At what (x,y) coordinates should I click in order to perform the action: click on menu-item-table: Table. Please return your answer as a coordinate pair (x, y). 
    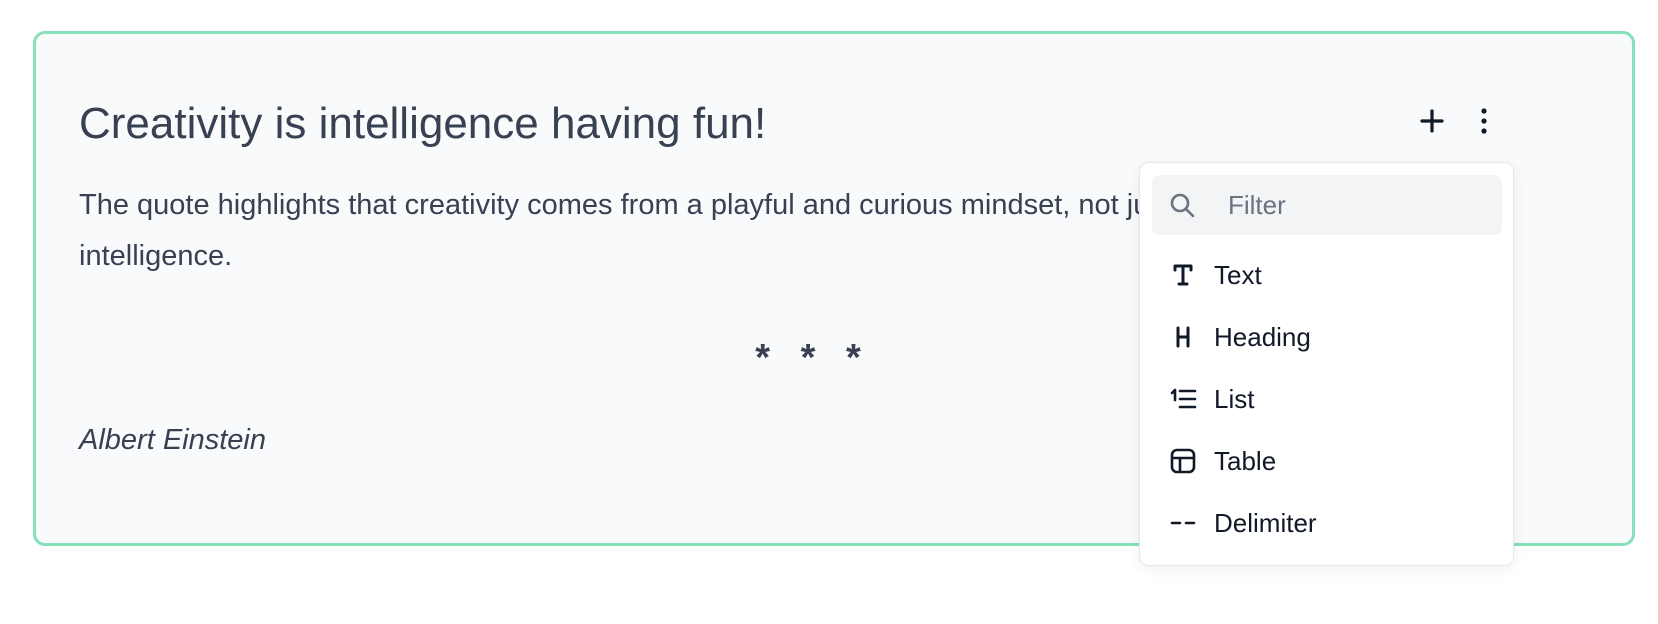
    Looking at the image, I should click on (1326, 461).